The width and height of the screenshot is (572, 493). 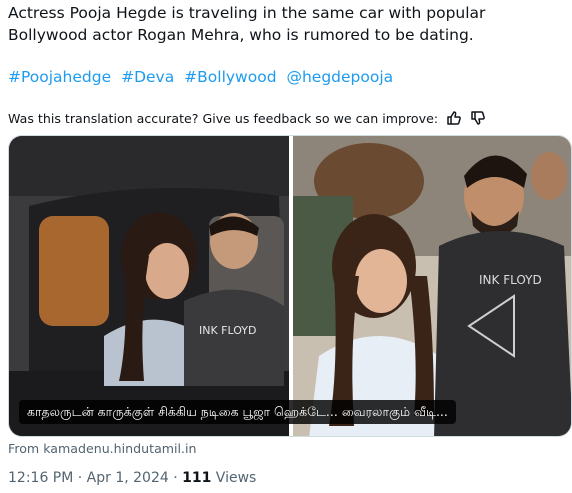 I want to click on hashtag-deva: #Deva, so click(x=147, y=77).